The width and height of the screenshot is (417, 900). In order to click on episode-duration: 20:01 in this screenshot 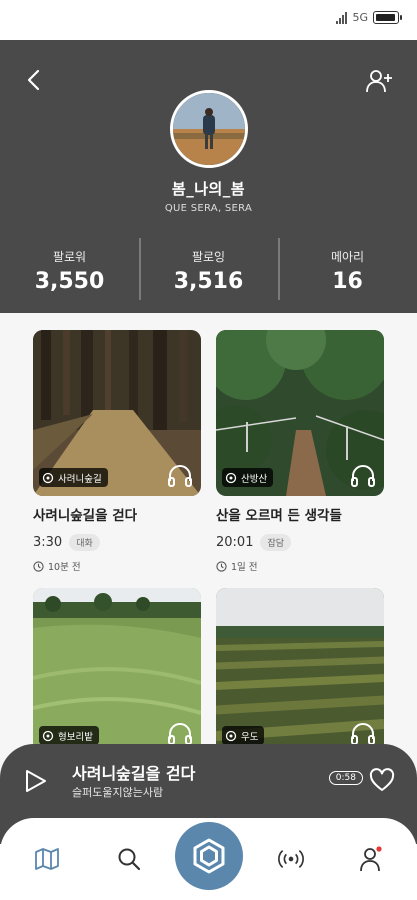, I will do `click(235, 542)`.